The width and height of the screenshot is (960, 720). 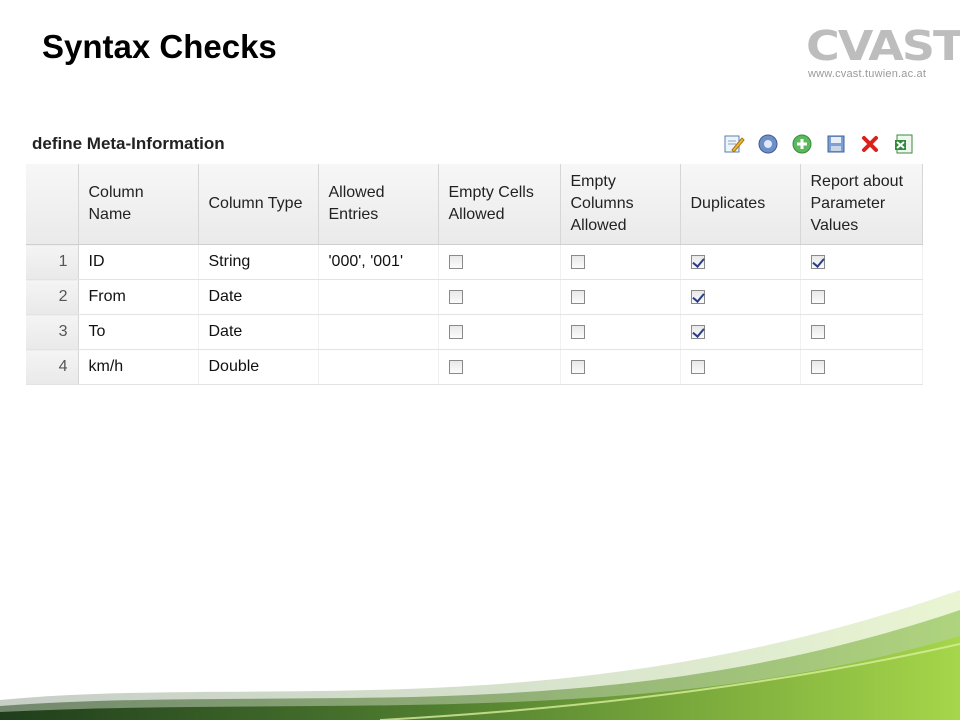 I want to click on info-icon, so click(x=768, y=144).